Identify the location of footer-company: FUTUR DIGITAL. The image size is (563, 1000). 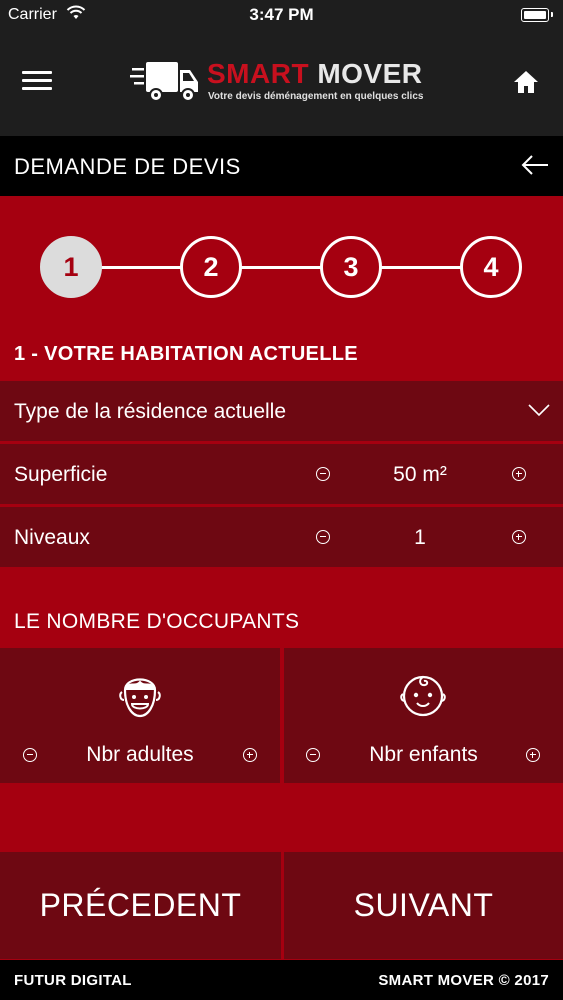
(73, 980).